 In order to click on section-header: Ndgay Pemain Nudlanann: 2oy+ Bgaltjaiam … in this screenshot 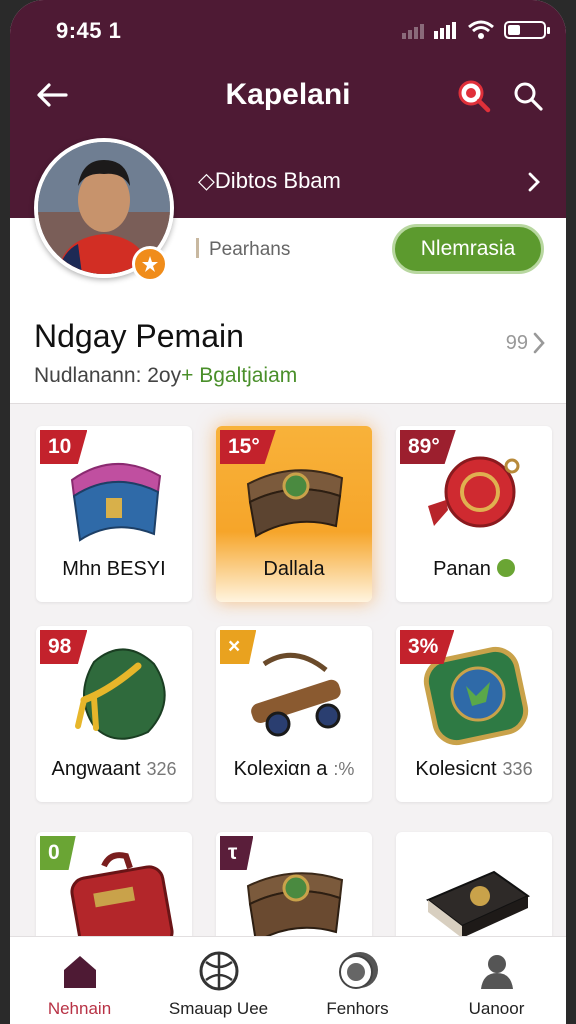, I will do `click(288, 347)`.